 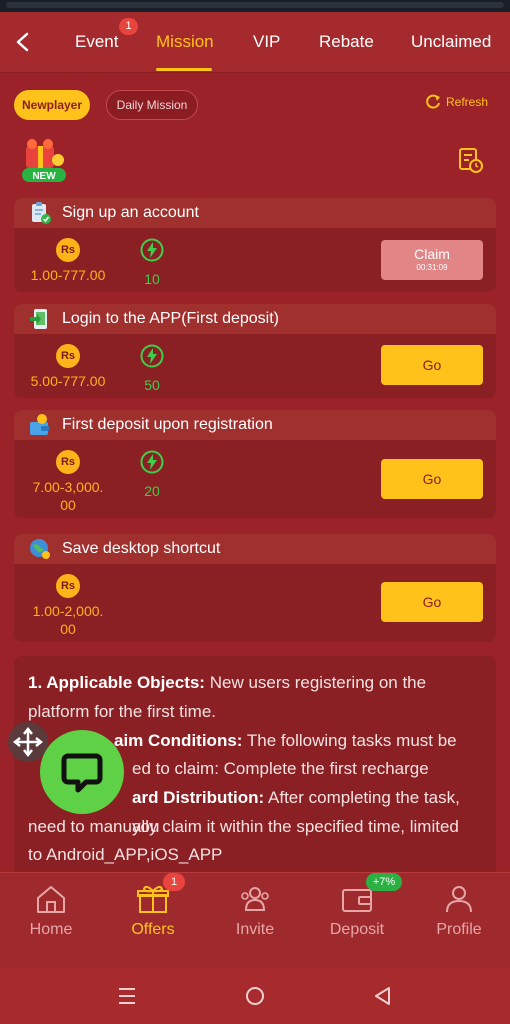 I want to click on nav-label: Home, so click(x=51, y=929).